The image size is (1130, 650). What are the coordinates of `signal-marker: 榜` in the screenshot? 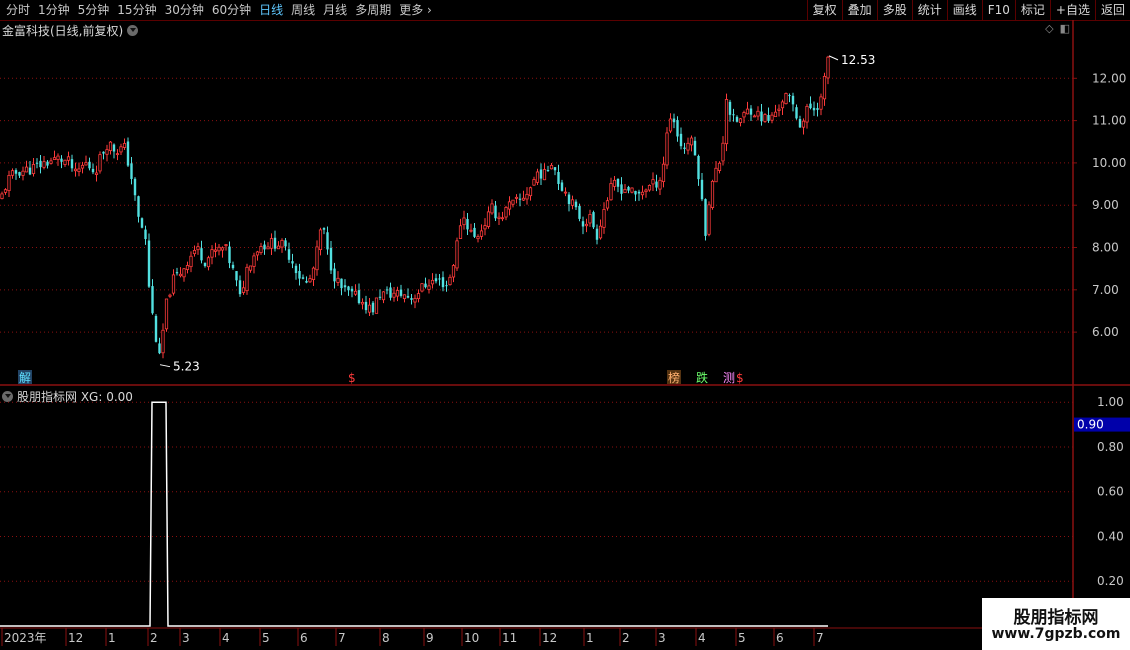 It's located at (674, 377).